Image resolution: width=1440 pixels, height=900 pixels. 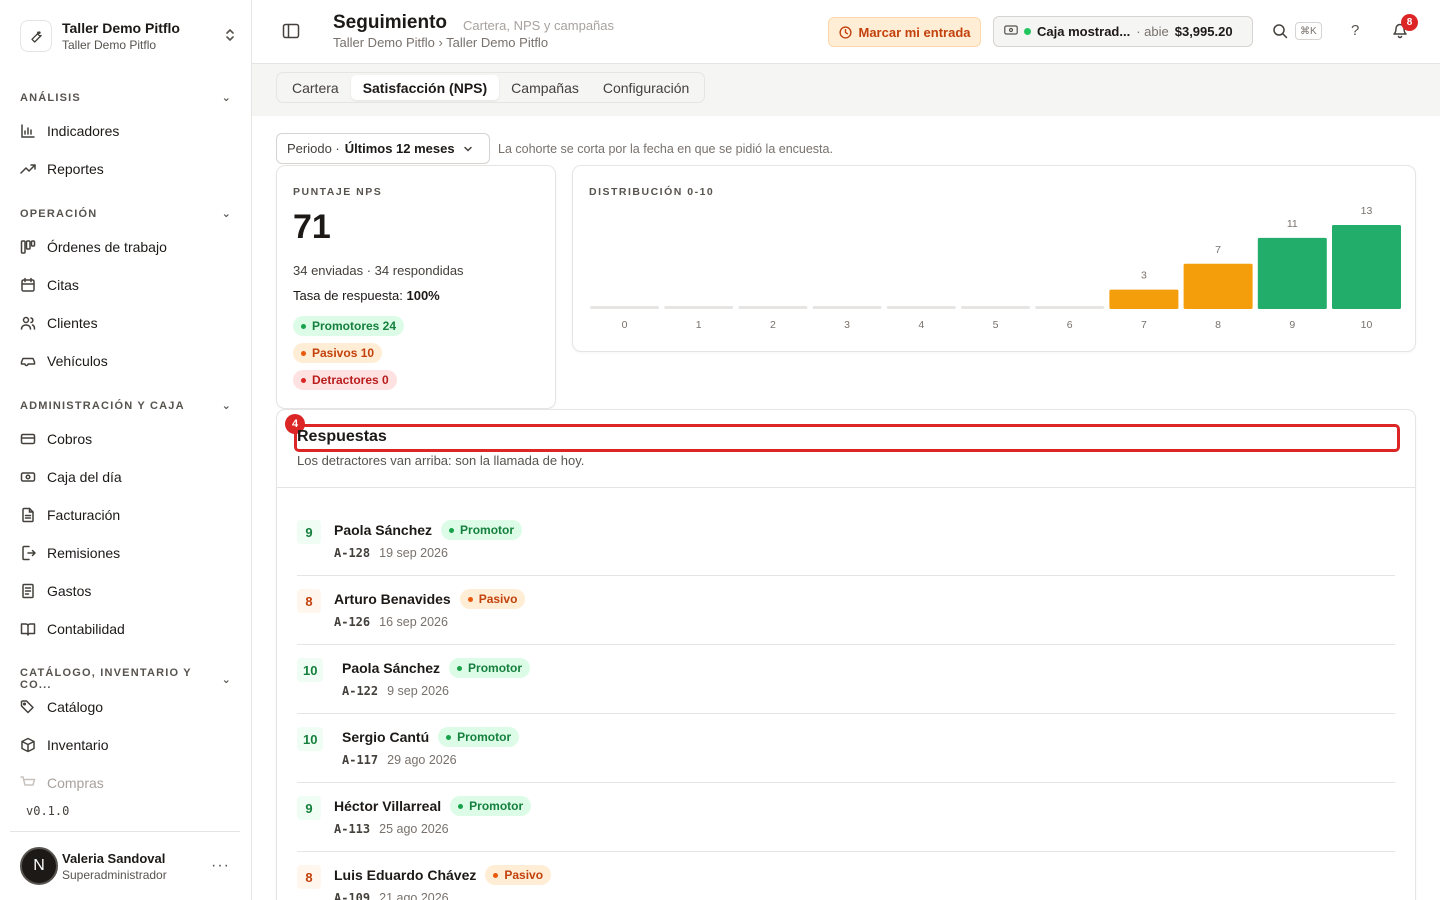 What do you see at coordinates (28, 629) in the screenshot?
I see `book-icon` at bounding box center [28, 629].